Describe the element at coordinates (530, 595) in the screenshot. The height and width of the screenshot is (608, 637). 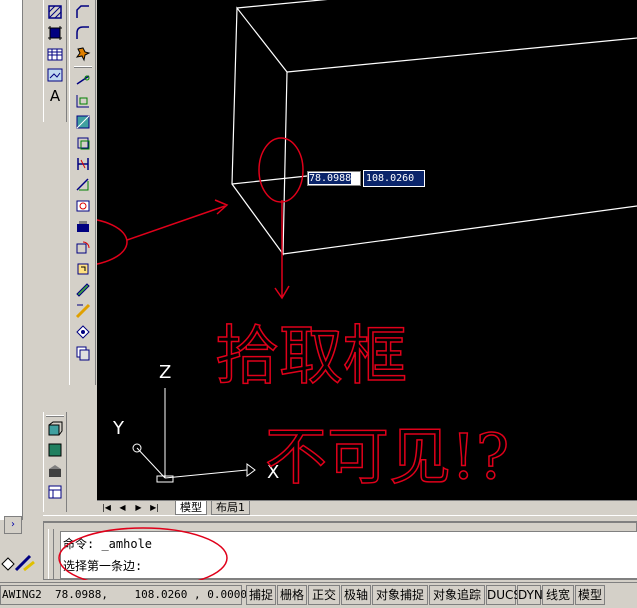
I see `dyn-toggle: DYN` at that location.